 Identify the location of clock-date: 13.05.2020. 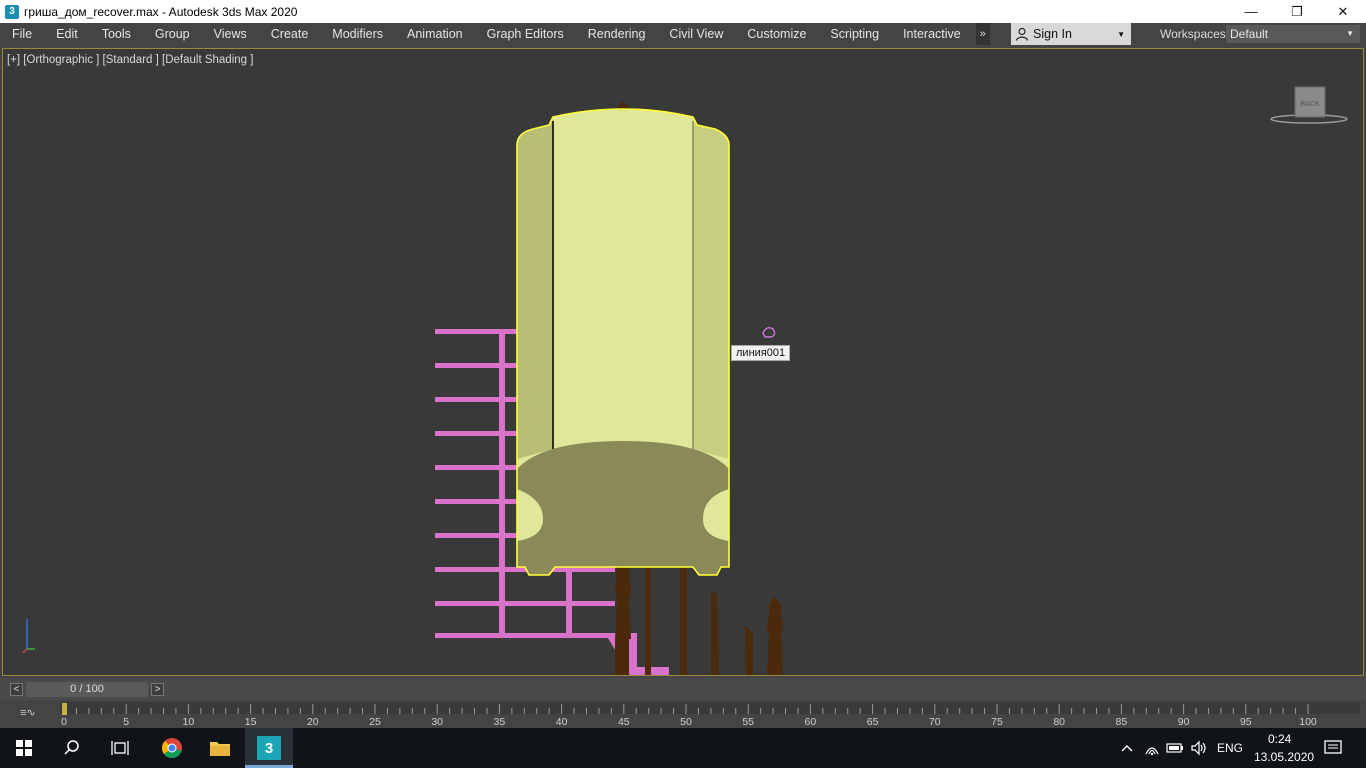
(1284, 757).